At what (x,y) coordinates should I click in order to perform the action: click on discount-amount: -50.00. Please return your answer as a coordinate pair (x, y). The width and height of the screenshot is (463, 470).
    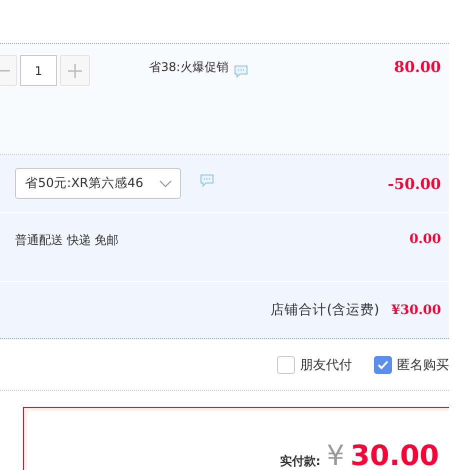
    Looking at the image, I should click on (414, 183).